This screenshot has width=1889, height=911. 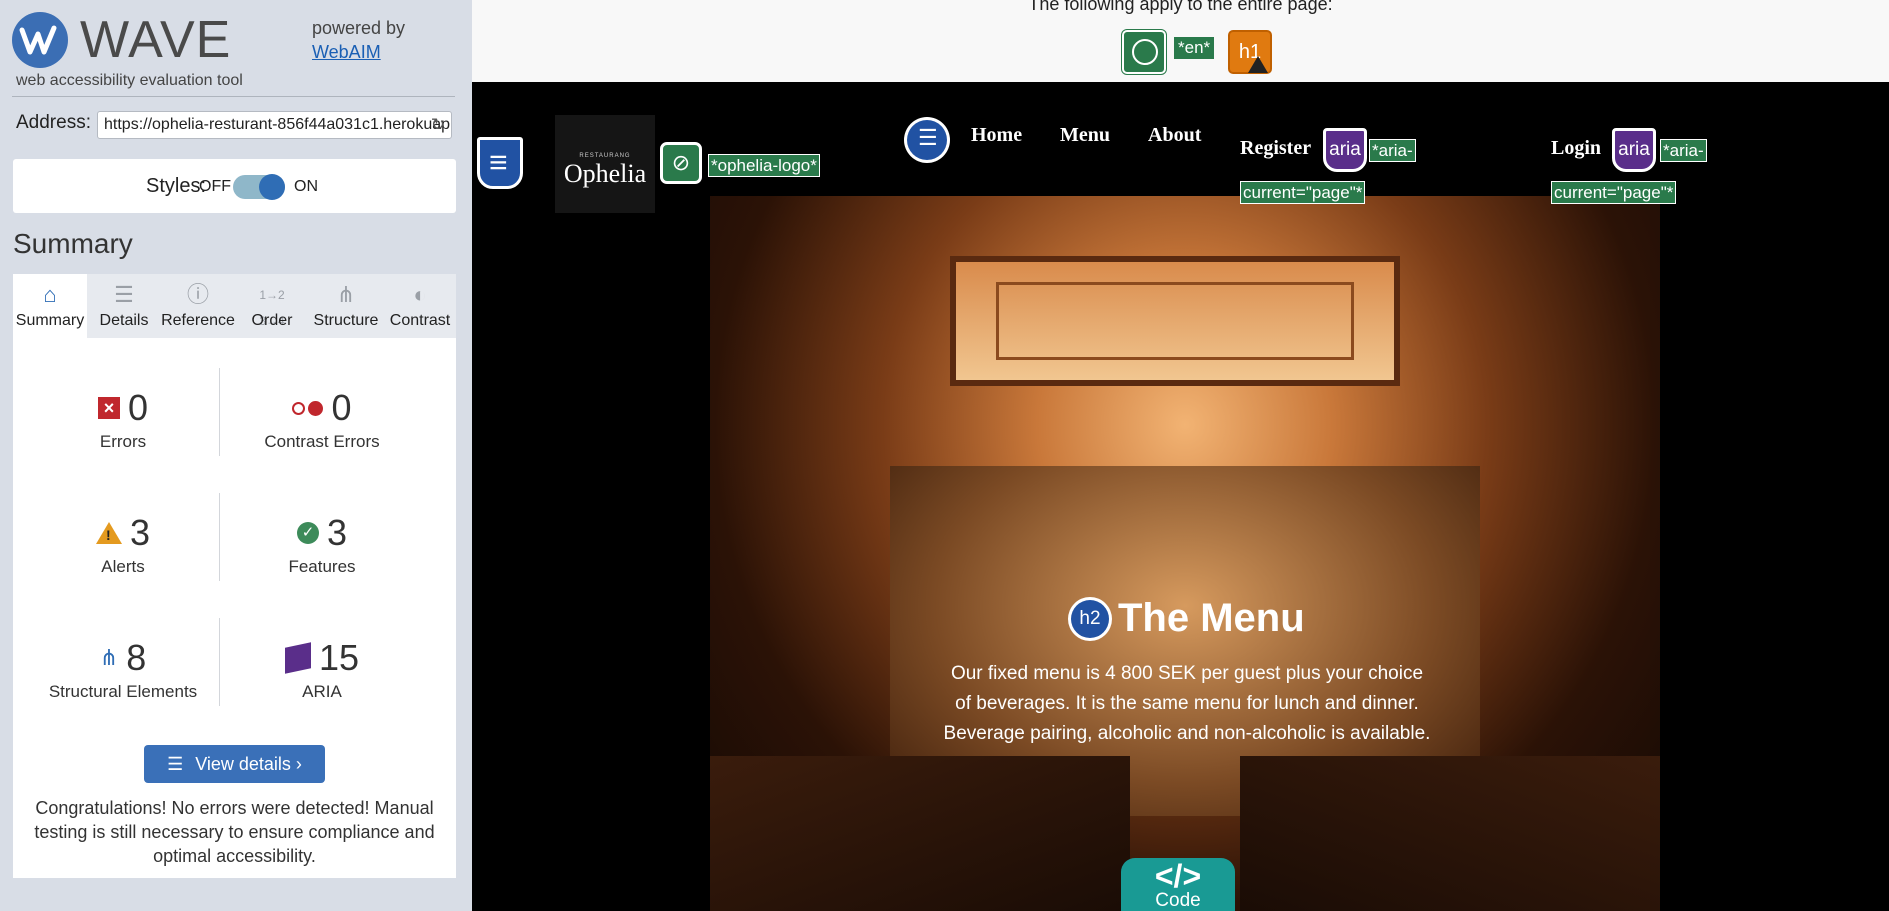 What do you see at coordinates (123, 691) in the screenshot?
I see `structural-label: Structural Elements` at bounding box center [123, 691].